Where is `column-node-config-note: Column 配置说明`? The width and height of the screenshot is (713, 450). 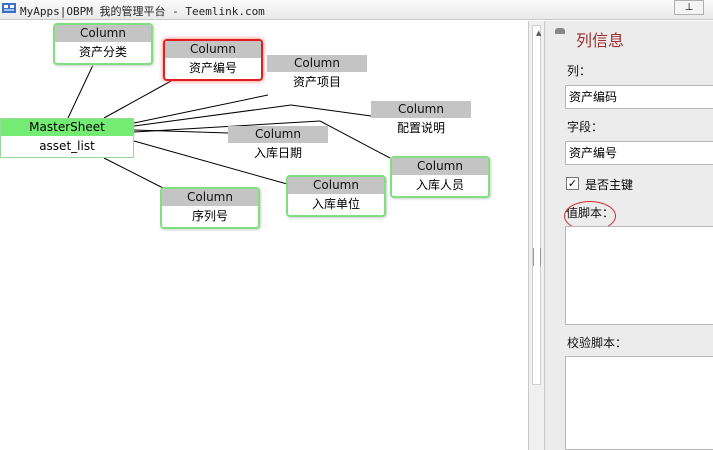 column-node-config-note: Column 配置说明 is located at coordinates (421, 119).